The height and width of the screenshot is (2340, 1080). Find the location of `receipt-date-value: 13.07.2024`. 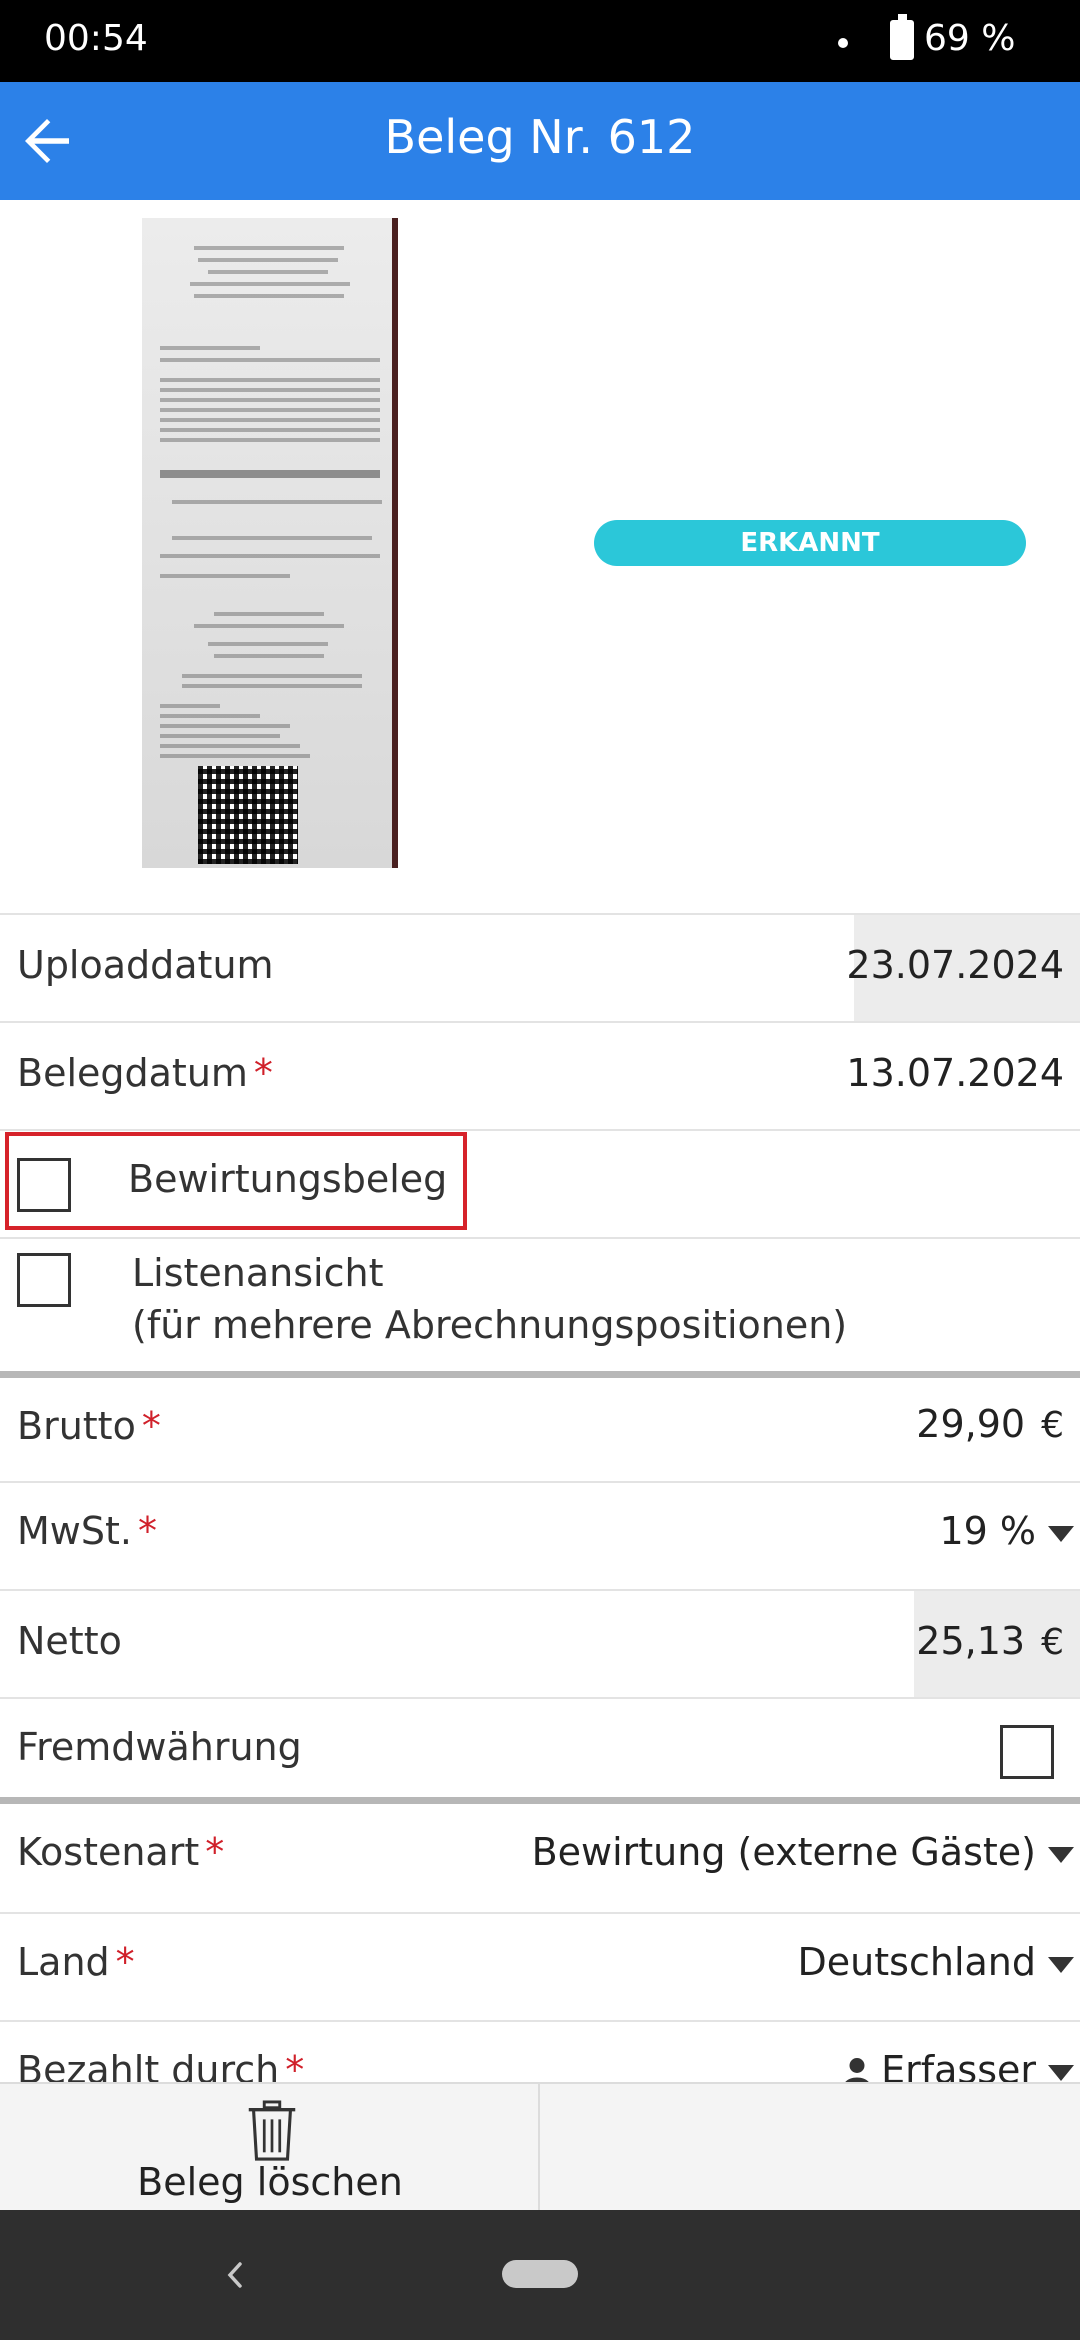

receipt-date-value: 13.07.2024 is located at coordinates (955, 1073).